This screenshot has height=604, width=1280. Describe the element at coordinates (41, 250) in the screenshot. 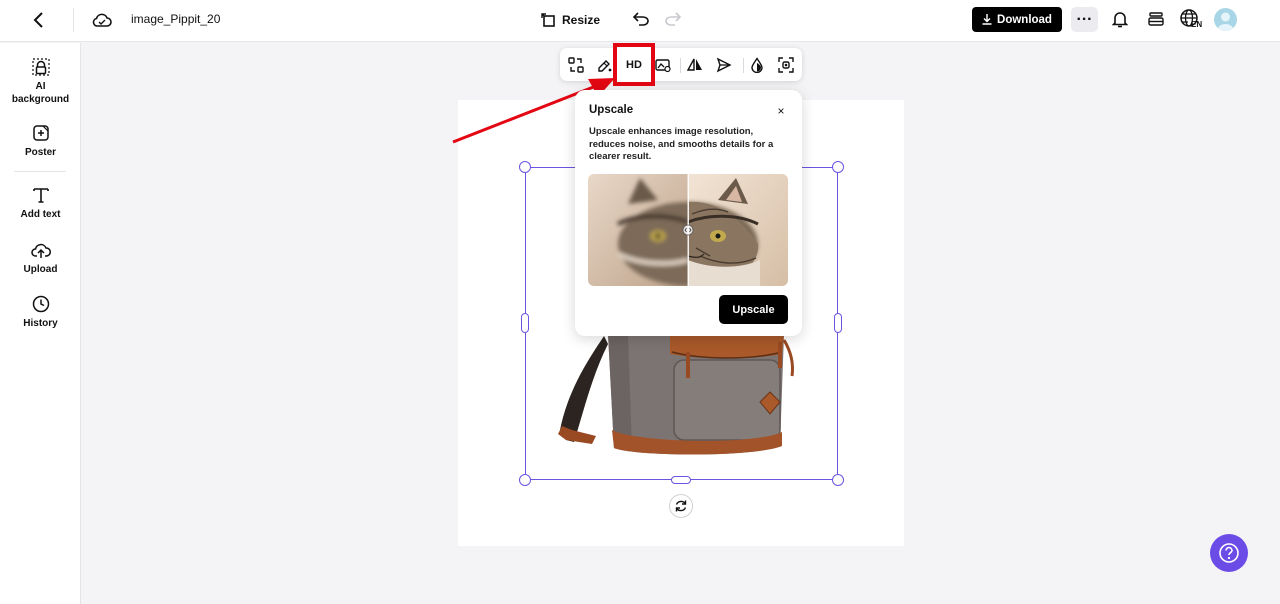

I see `upload-icon` at that location.